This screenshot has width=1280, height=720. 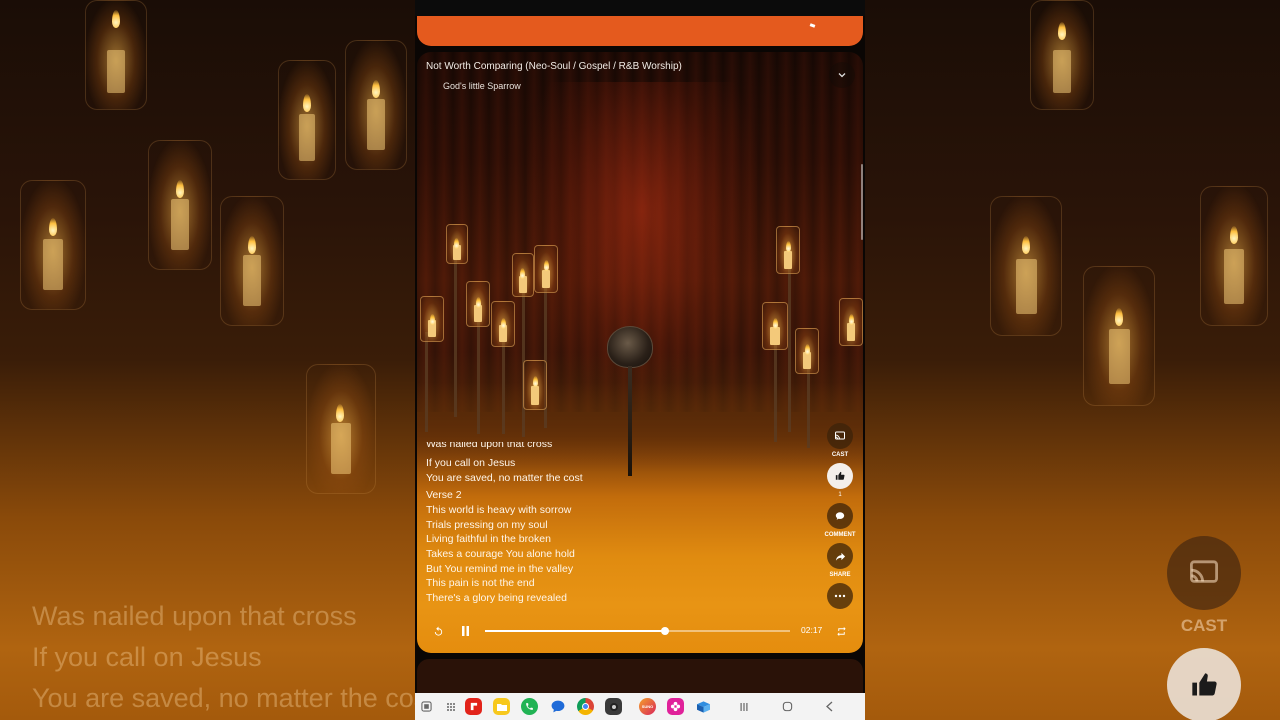 What do you see at coordinates (450, 706) in the screenshot?
I see `grid-icon` at bounding box center [450, 706].